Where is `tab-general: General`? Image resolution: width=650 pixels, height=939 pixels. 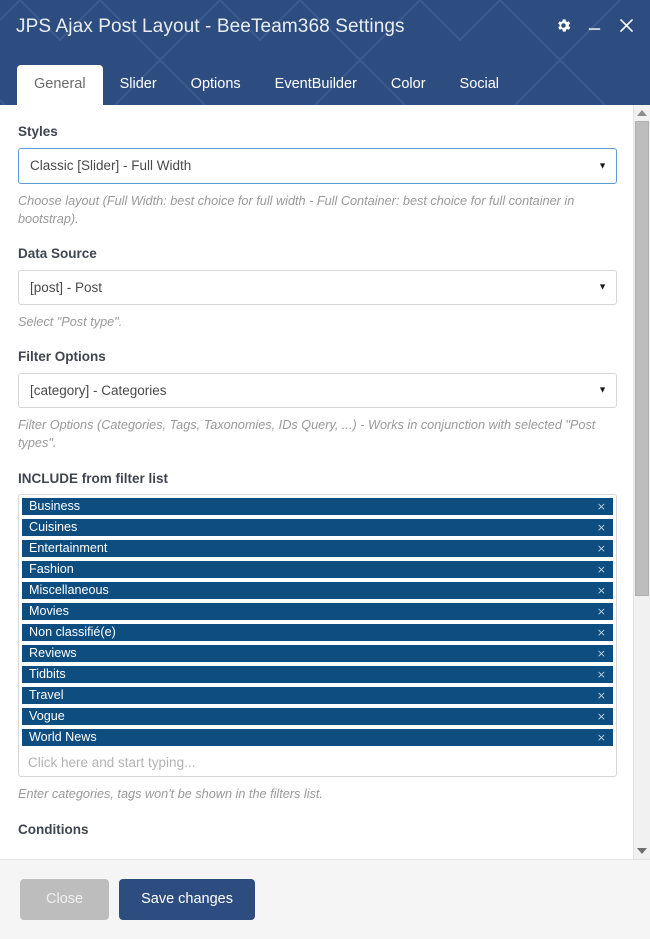 tab-general: General is located at coordinates (60, 84).